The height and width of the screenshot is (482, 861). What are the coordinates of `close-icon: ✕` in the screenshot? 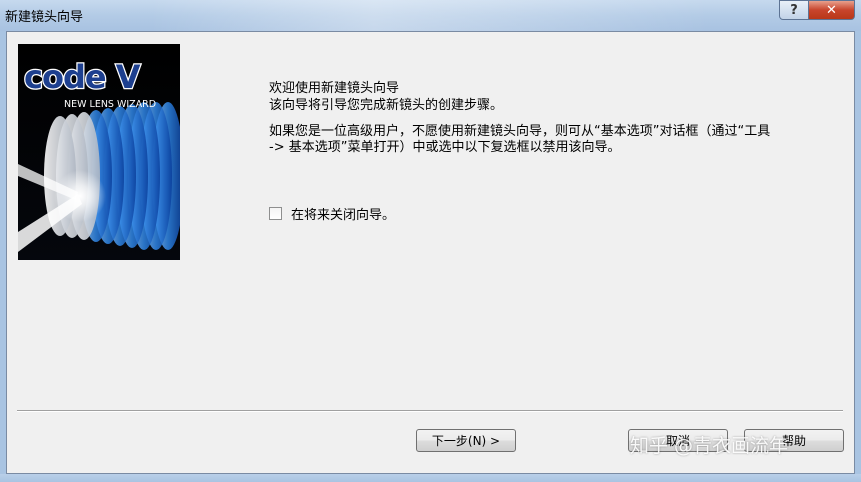 It's located at (831, 10).